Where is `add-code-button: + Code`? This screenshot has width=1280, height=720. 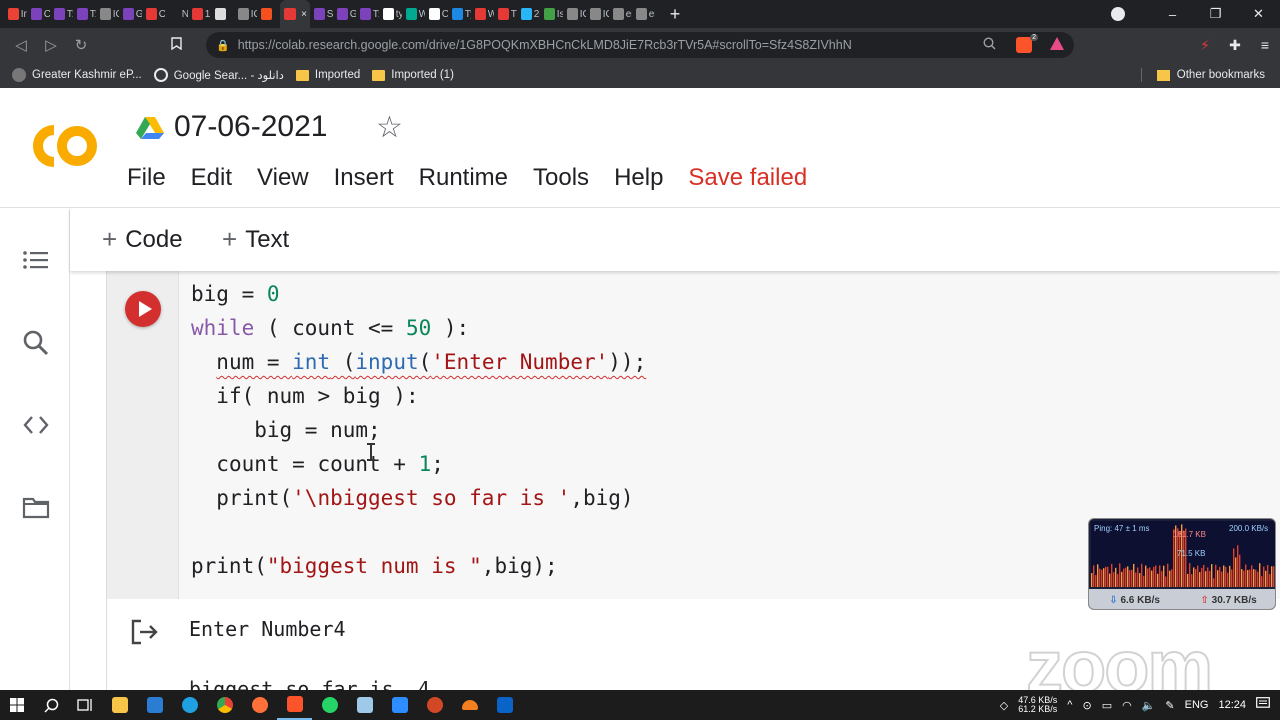
add-code-button: + Code is located at coordinates (142, 239).